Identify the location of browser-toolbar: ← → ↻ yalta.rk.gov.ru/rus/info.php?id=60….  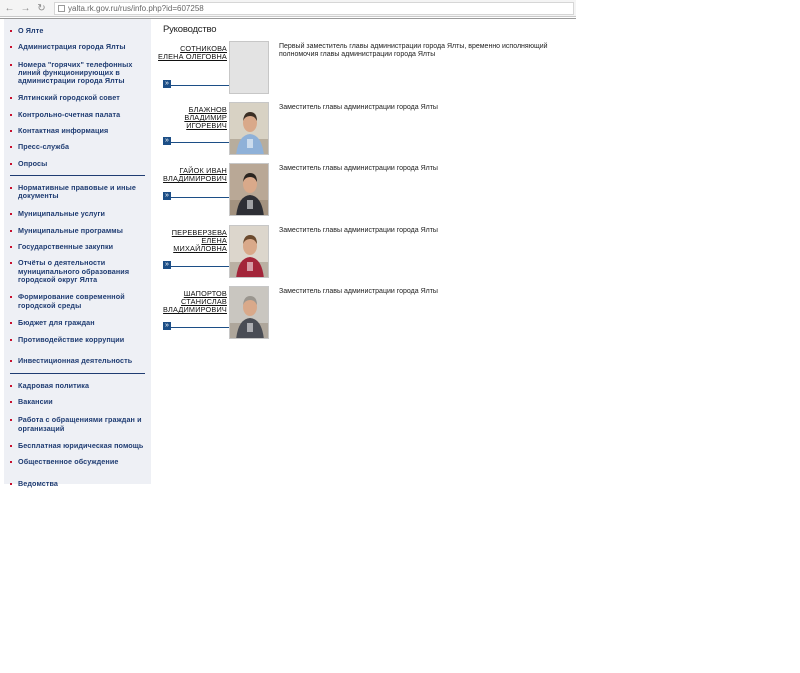
(288, 8).